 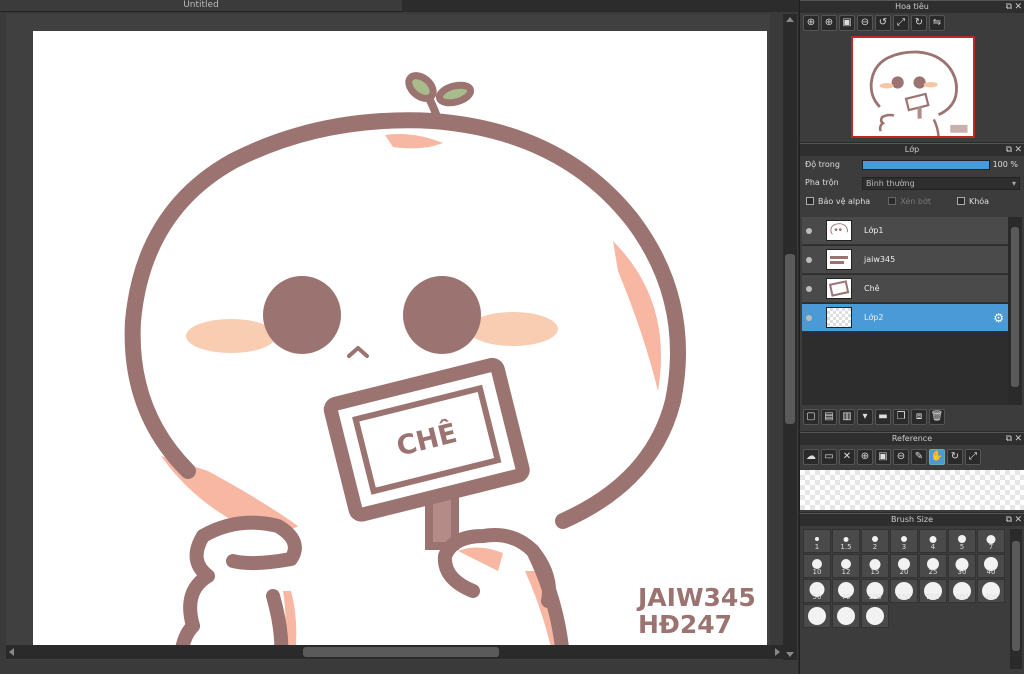 I want to click on layer-row: Lớp1, so click(x=905, y=231).